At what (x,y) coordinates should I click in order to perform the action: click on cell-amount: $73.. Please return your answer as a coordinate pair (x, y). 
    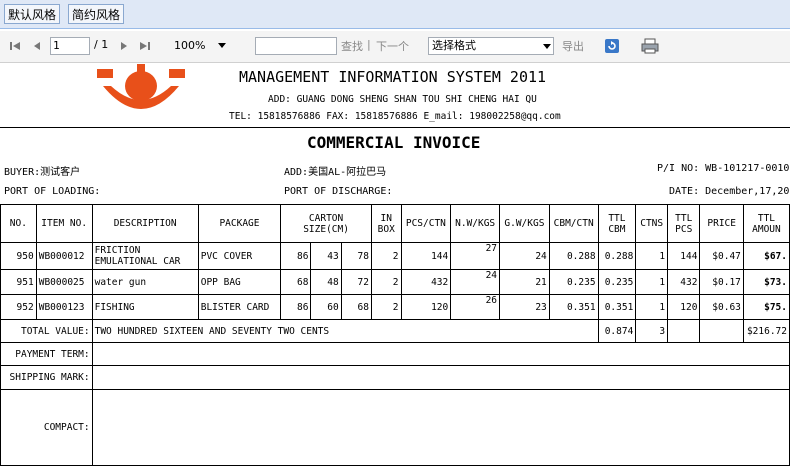
    Looking at the image, I should click on (766, 282).